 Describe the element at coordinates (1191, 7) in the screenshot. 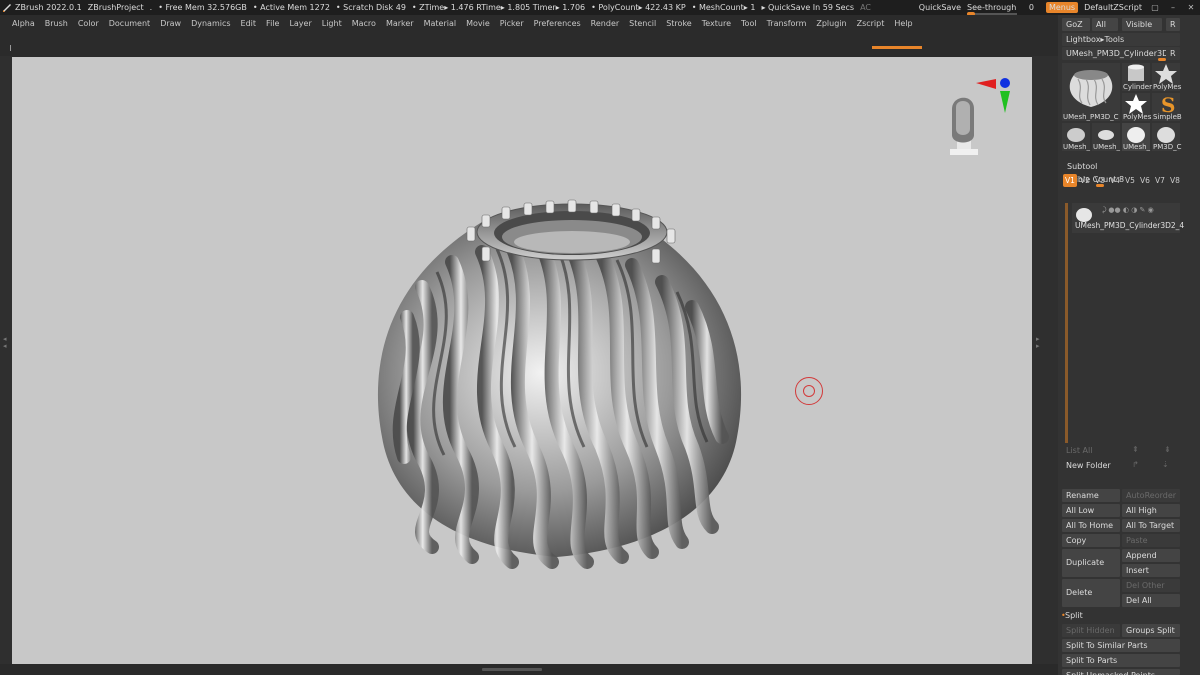

I see `close-icon: ✕` at that location.